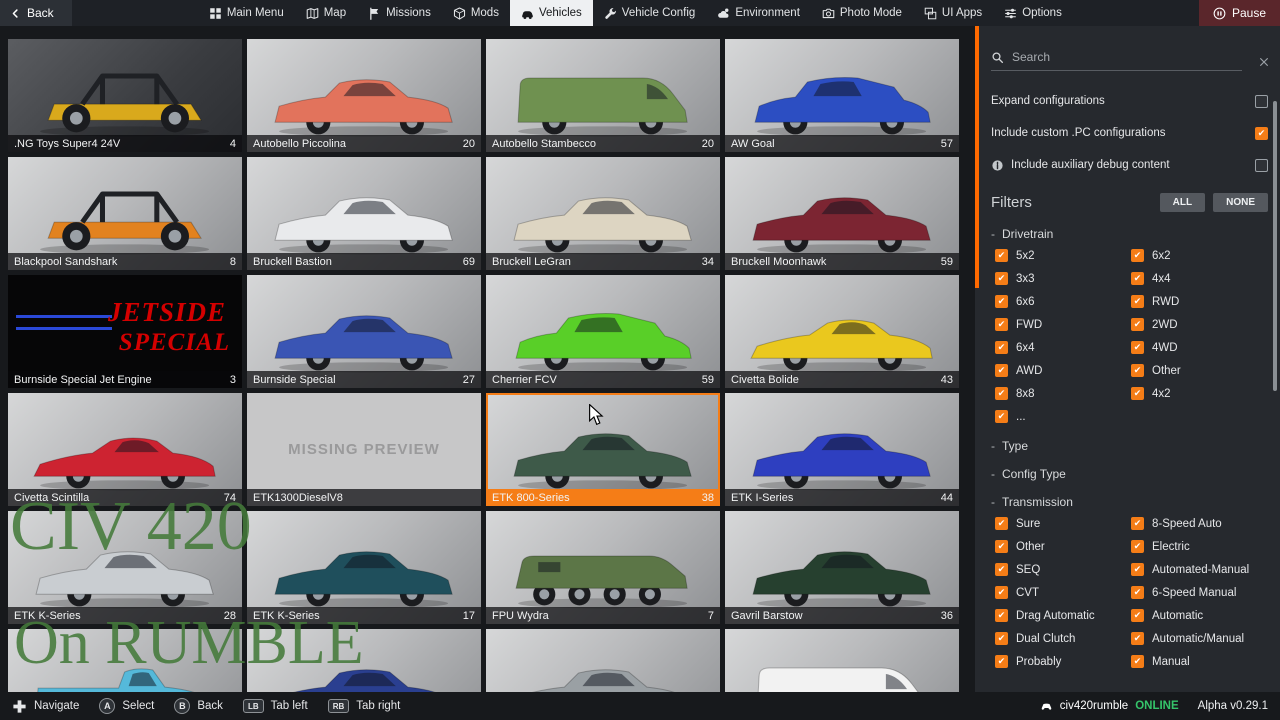 The width and height of the screenshot is (1280, 720). I want to click on vehicle-card-civetta-bolide: Civetta Bolide 43, so click(842, 331).